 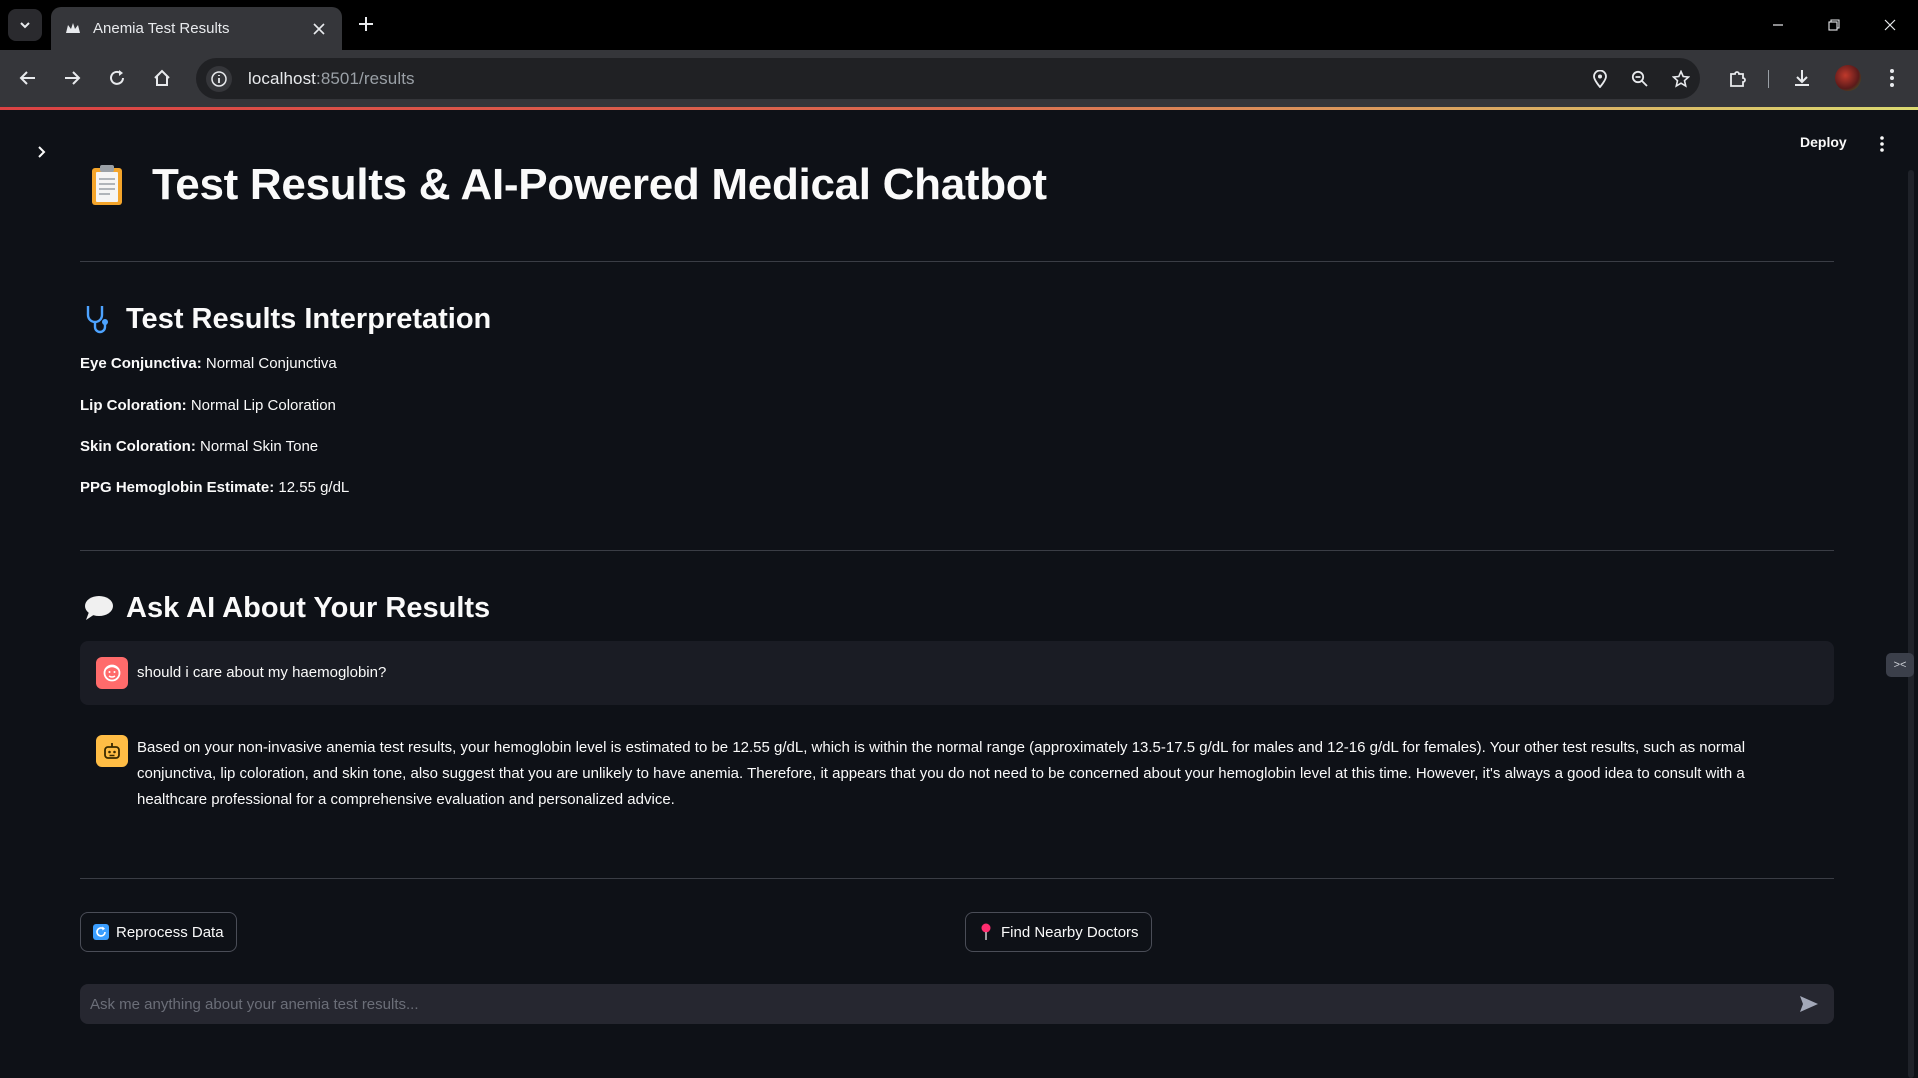 I want to click on home-icon, so click(x=162, y=77).